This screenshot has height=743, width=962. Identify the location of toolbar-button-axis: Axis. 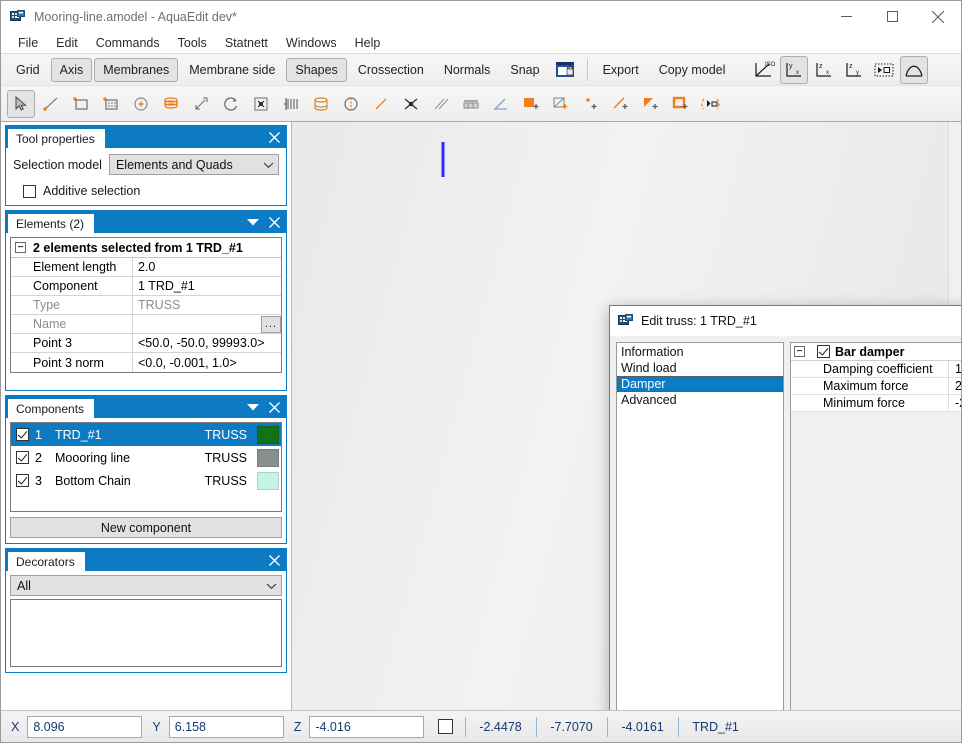
(71, 69).